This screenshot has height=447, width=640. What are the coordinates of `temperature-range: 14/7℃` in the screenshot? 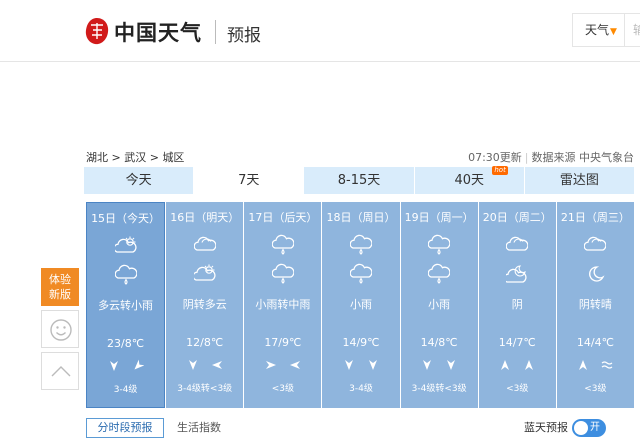 It's located at (517, 342).